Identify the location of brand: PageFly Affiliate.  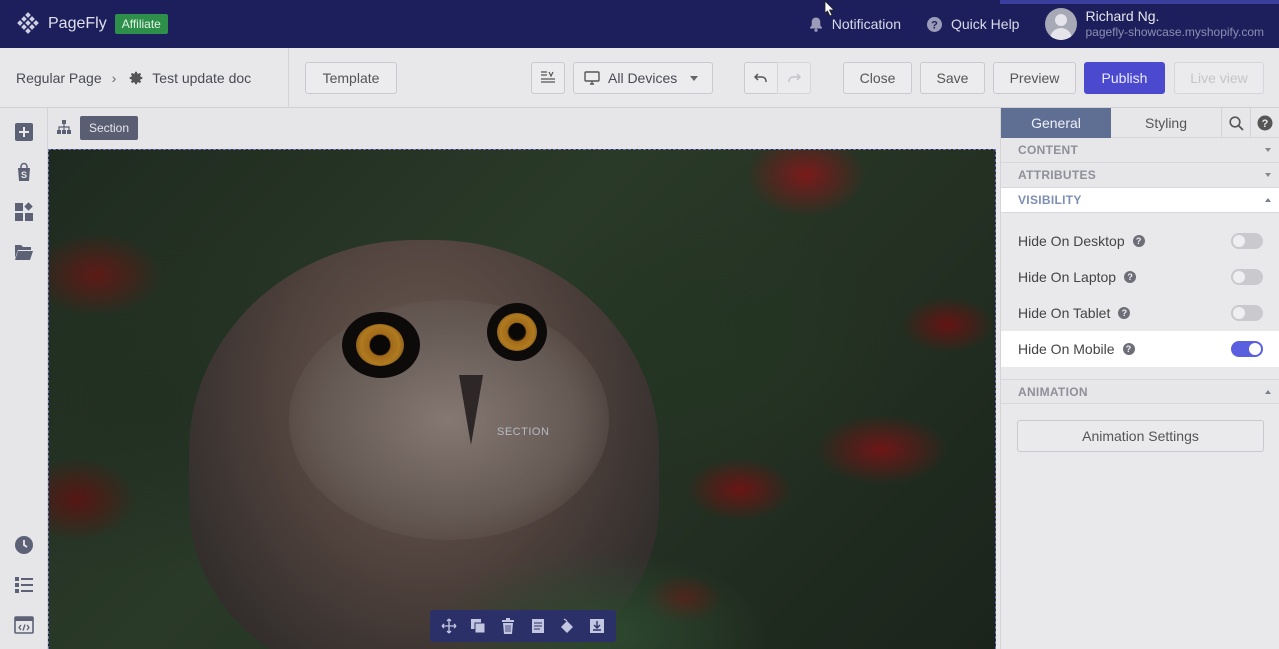
(84, 24).